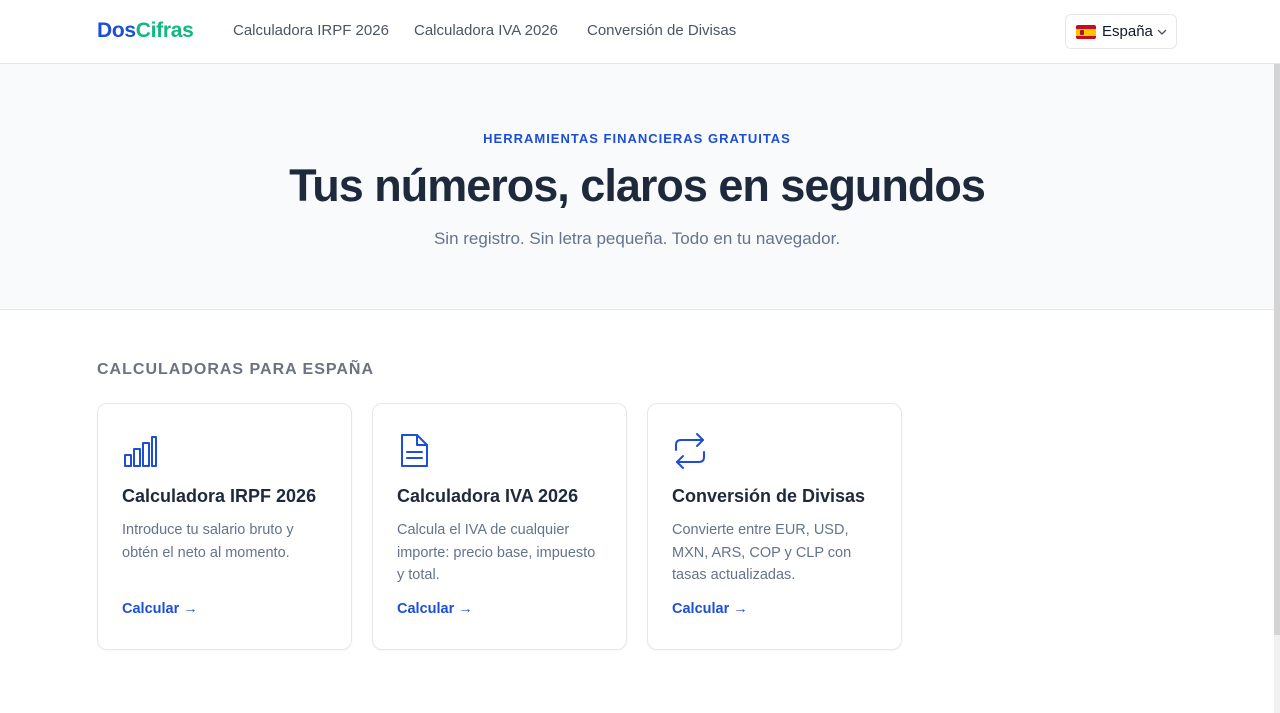 Image resolution: width=1280 pixels, height=713 pixels. I want to click on country-selector-label: España, so click(1127, 31).